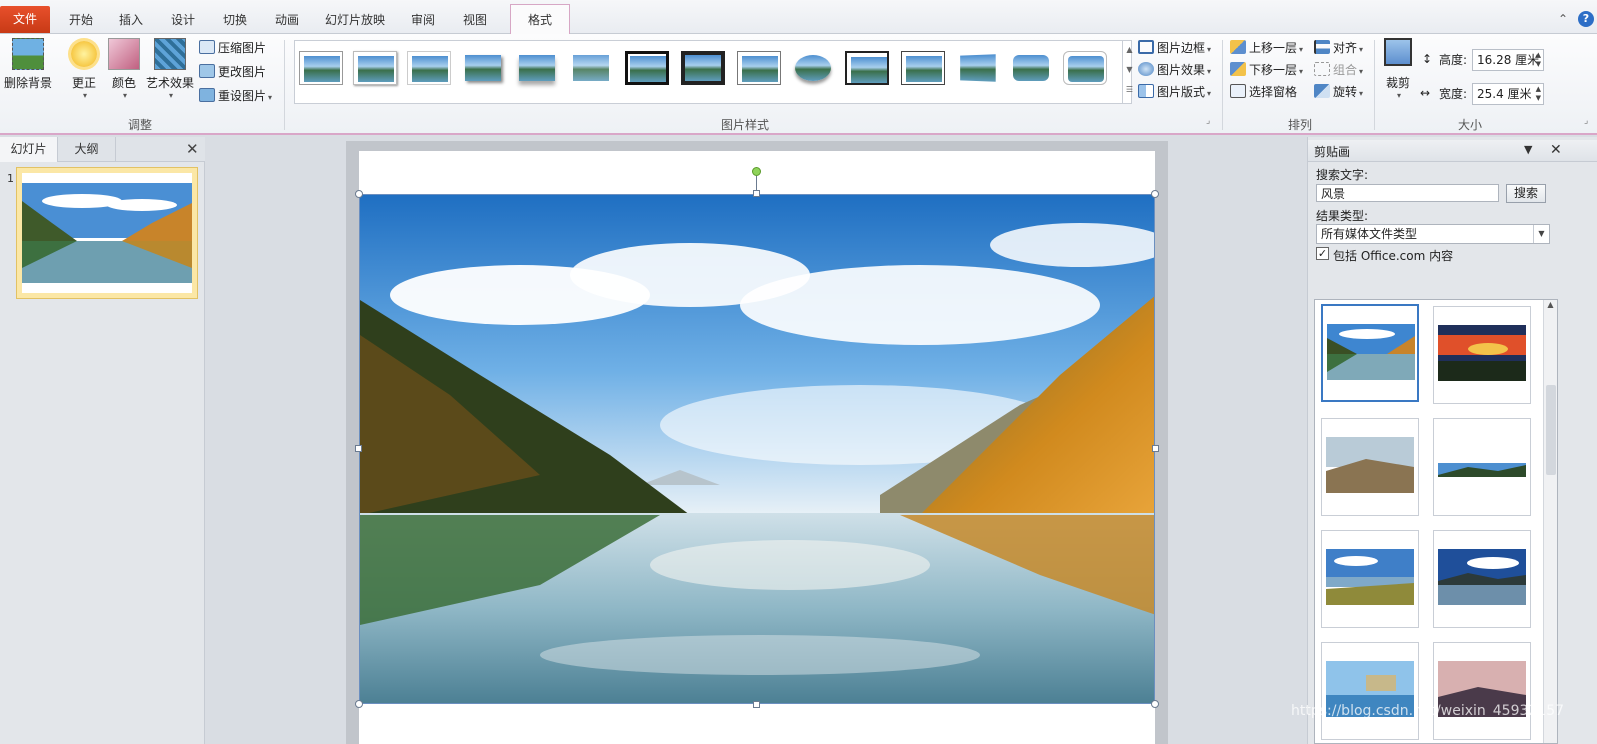 This screenshot has height=744, width=1597. What do you see at coordinates (1538, 94) in the screenshot?
I see `width-stepper: ▲ ▼` at bounding box center [1538, 94].